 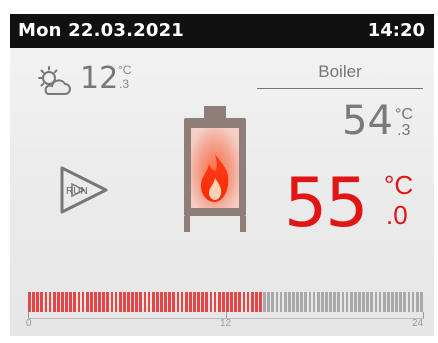 I want to click on time-display: 14:20, so click(x=396, y=30).